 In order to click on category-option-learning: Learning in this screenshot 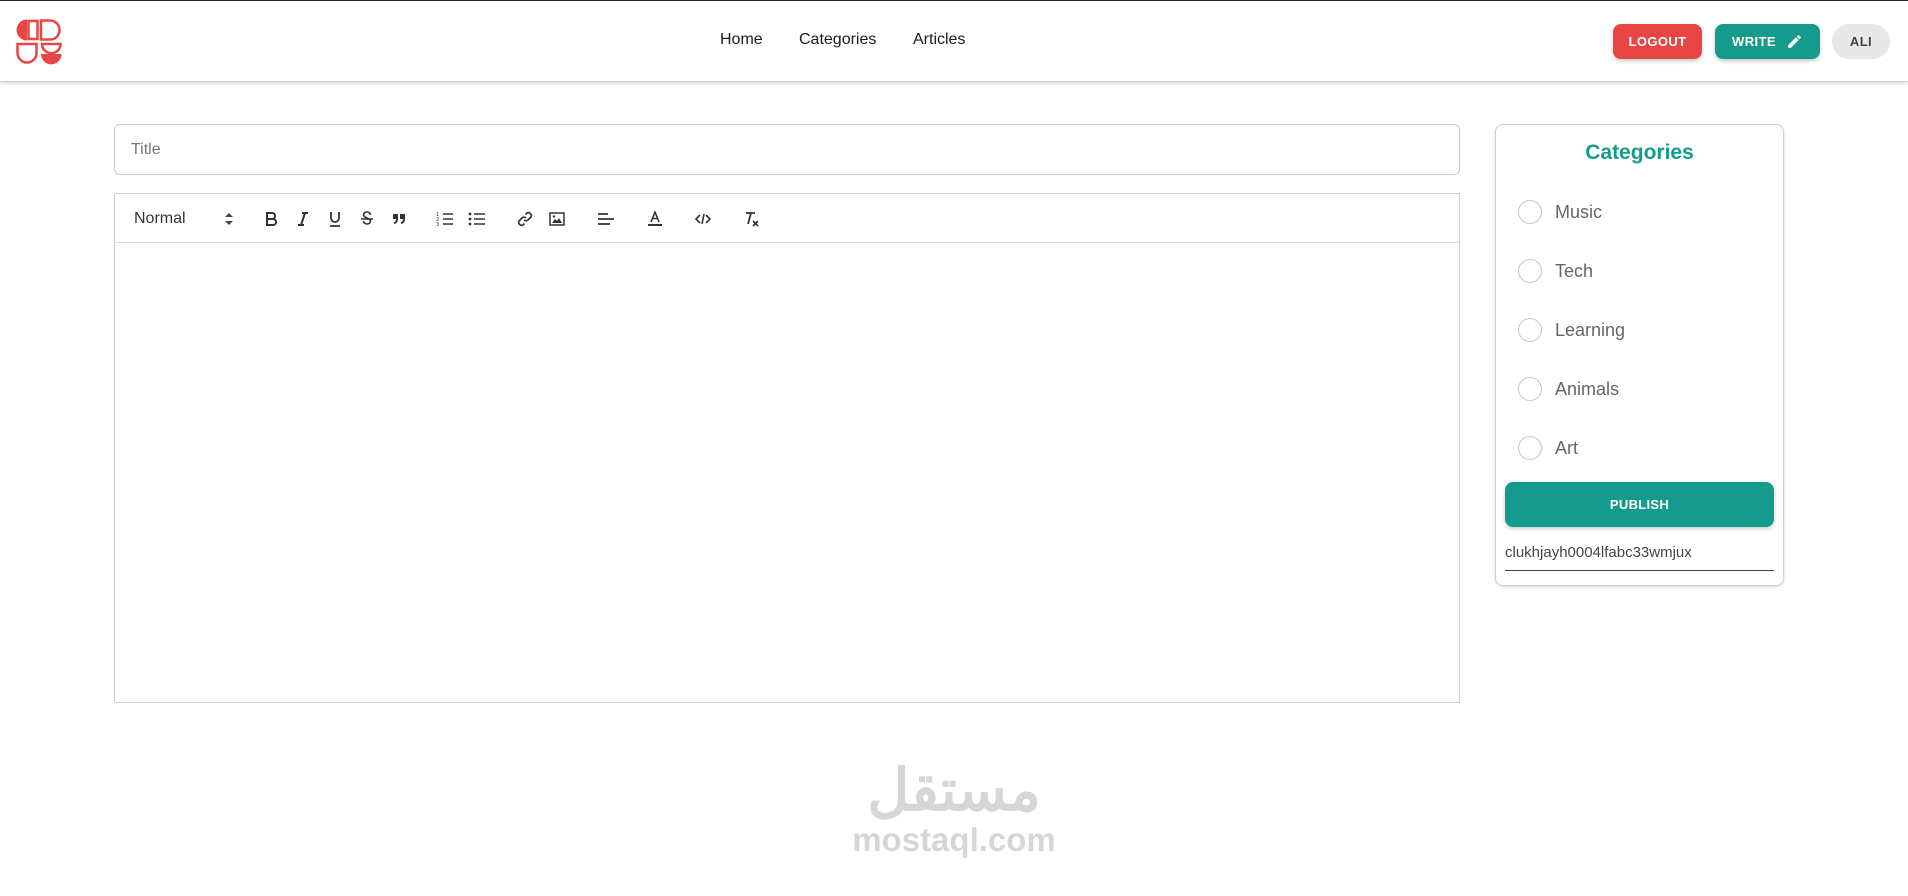, I will do `click(1571, 330)`.